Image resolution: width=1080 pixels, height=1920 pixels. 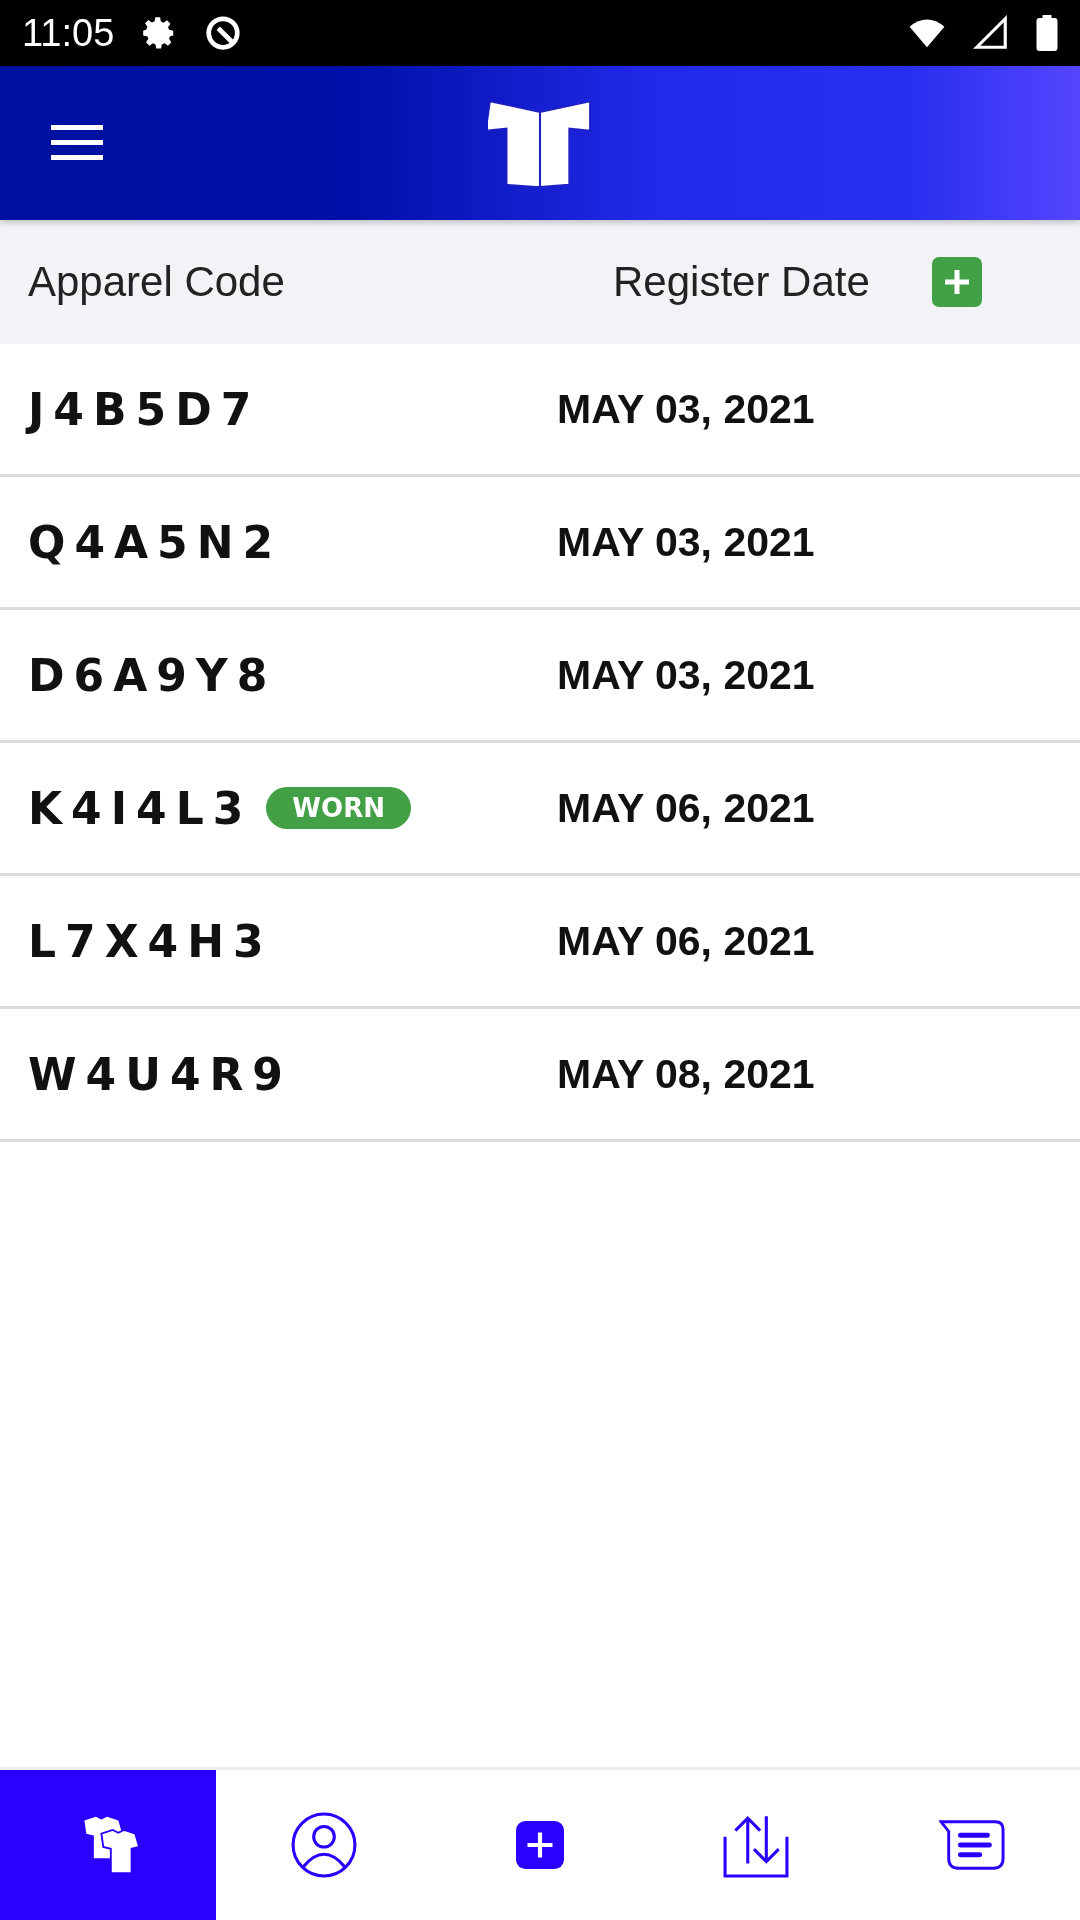 I want to click on add-button, so click(x=956, y=282).